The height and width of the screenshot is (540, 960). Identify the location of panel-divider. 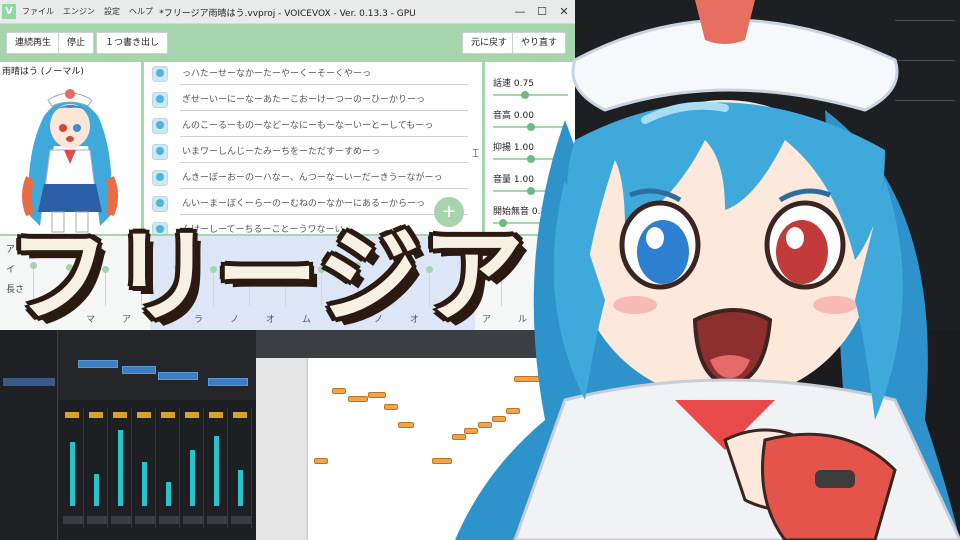
(142, 148).